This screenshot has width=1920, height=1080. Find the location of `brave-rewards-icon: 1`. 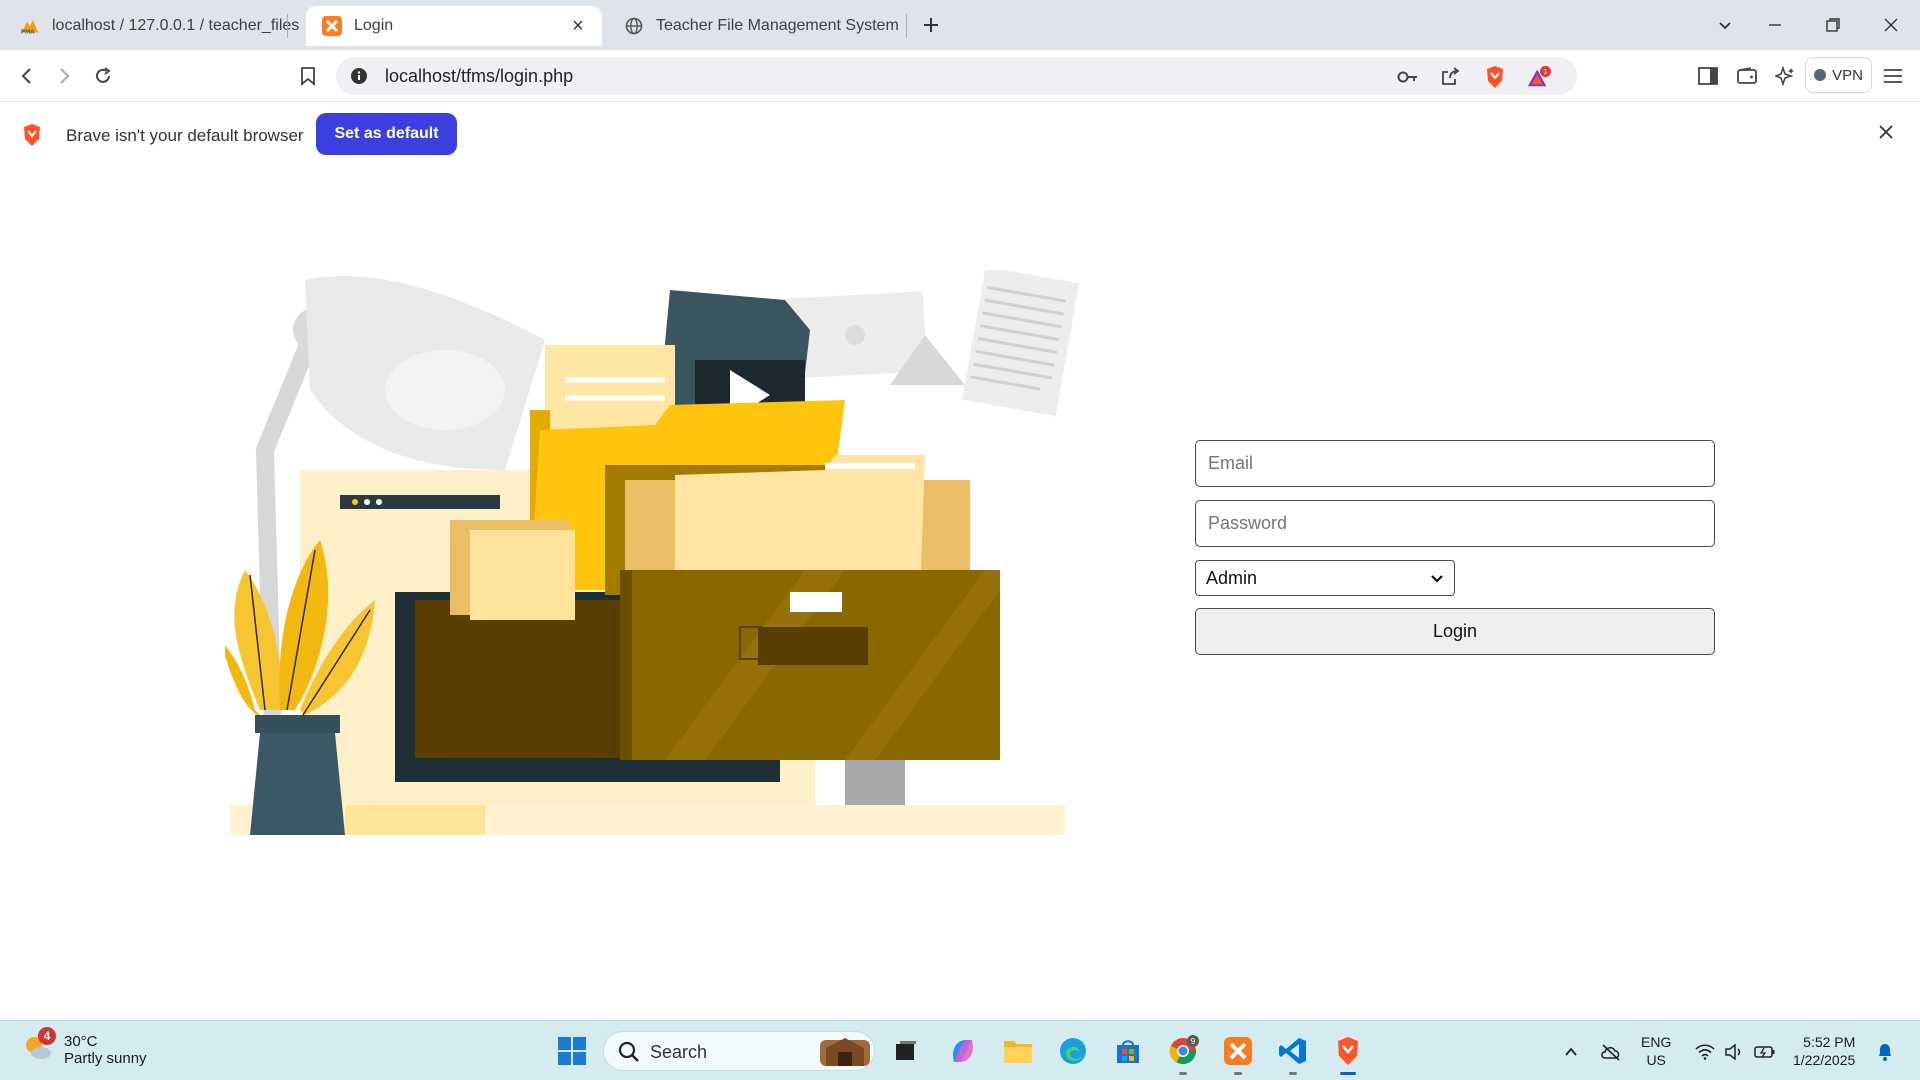

brave-rewards-icon: 1 is located at coordinates (1539, 77).